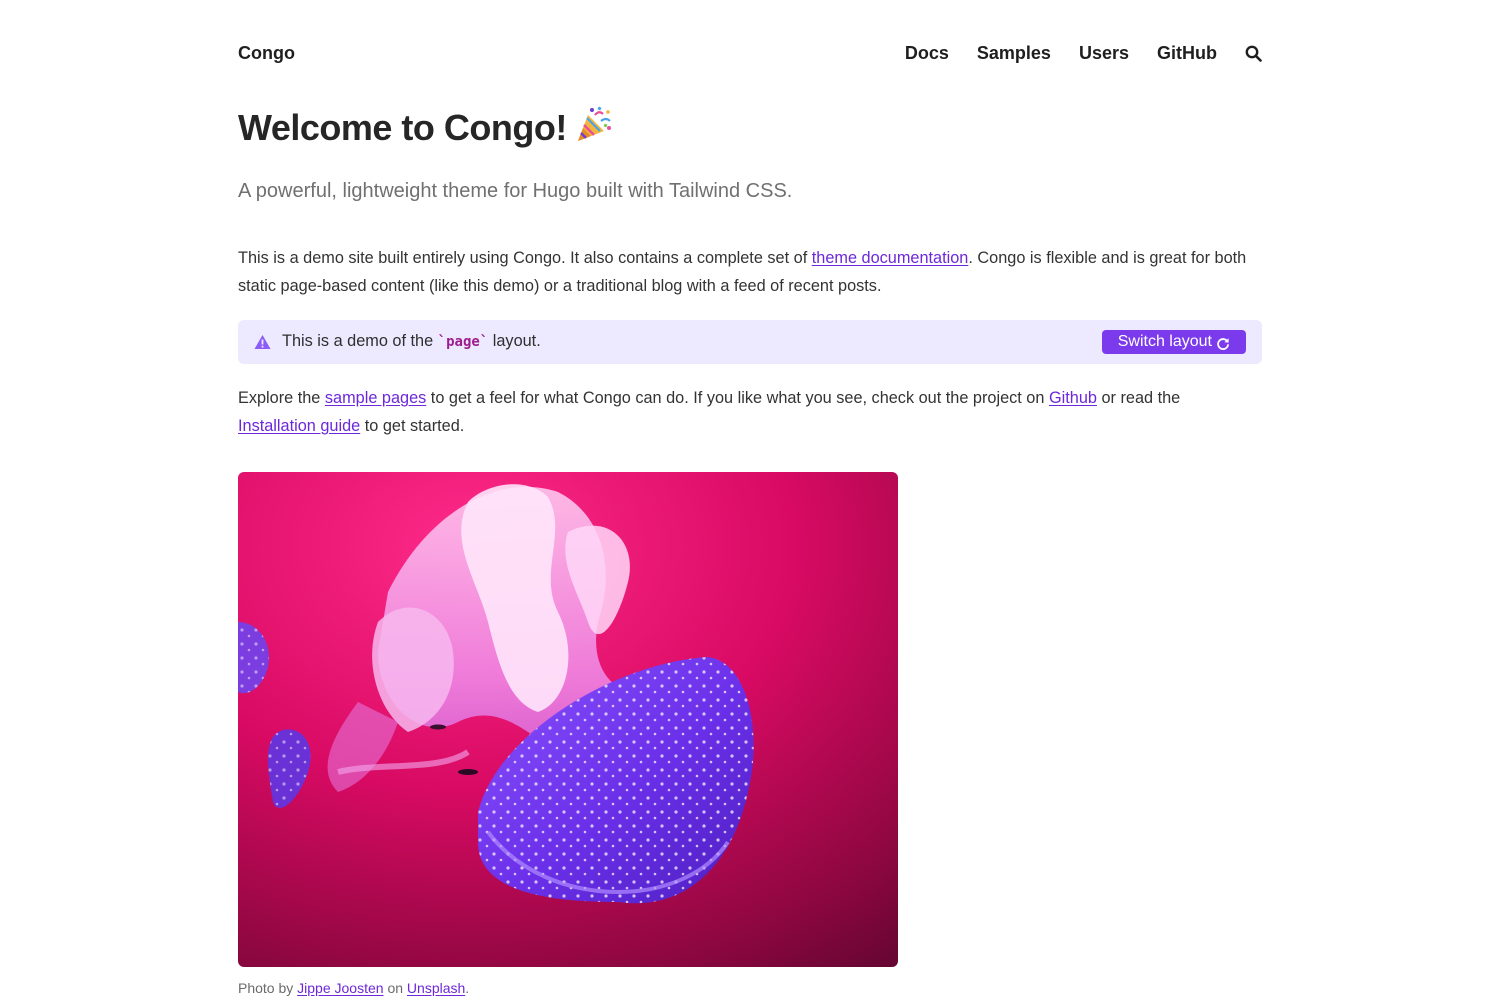 This screenshot has width=1500, height=1000. I want to click on explore-text-1: Explore the, so click(281, 398).